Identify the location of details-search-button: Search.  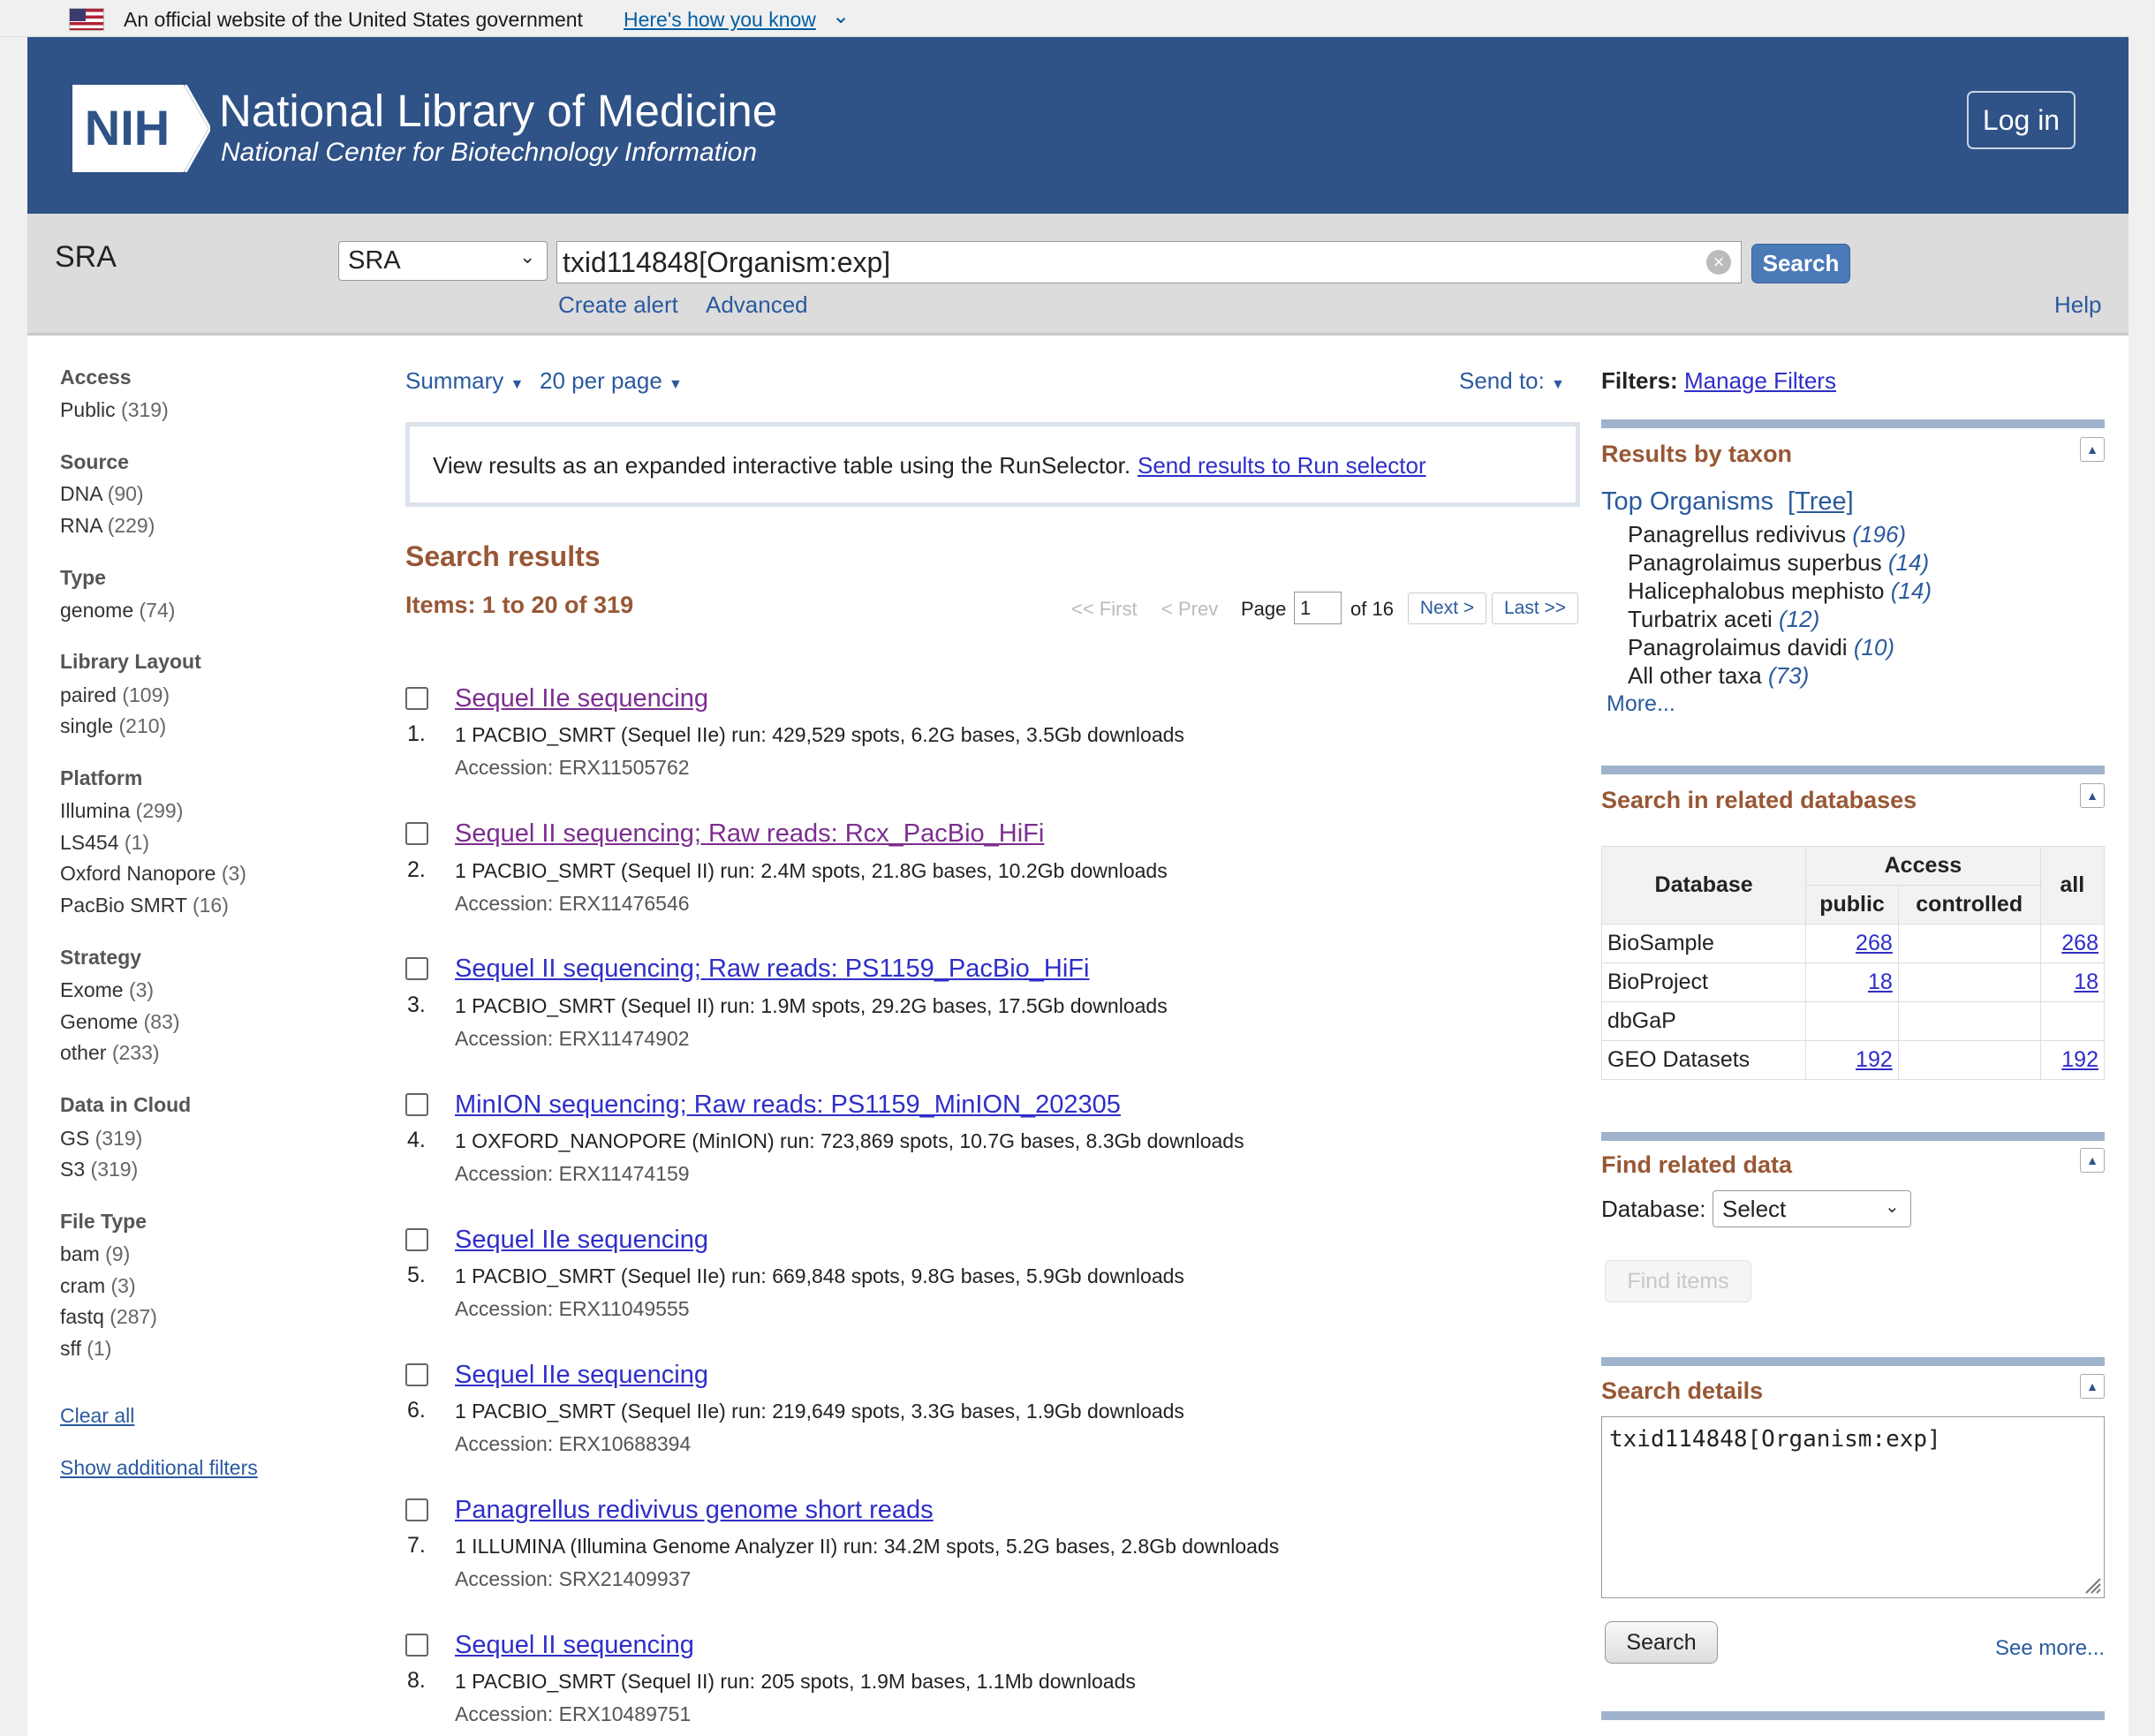
(1661, 1642).